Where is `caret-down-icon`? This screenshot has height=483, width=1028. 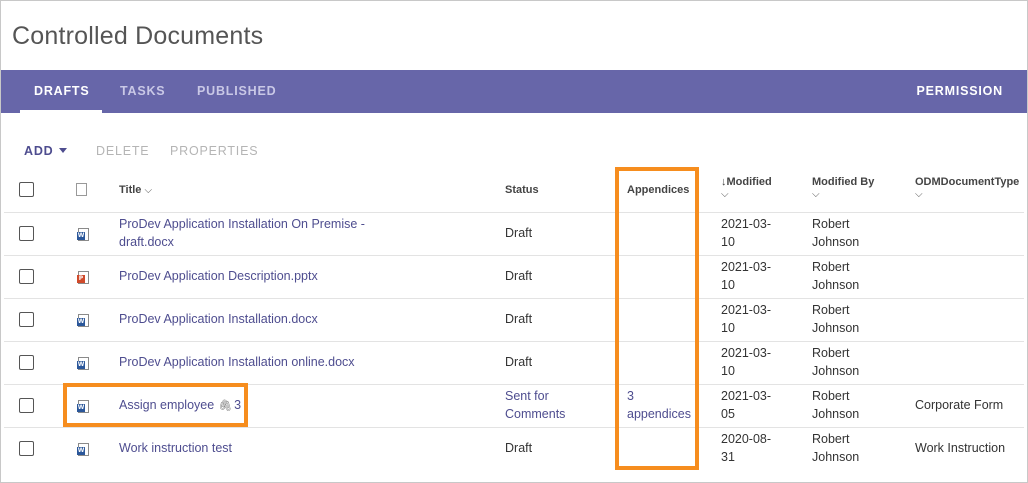 caret-down-icon is located at coordinates (63, 150).